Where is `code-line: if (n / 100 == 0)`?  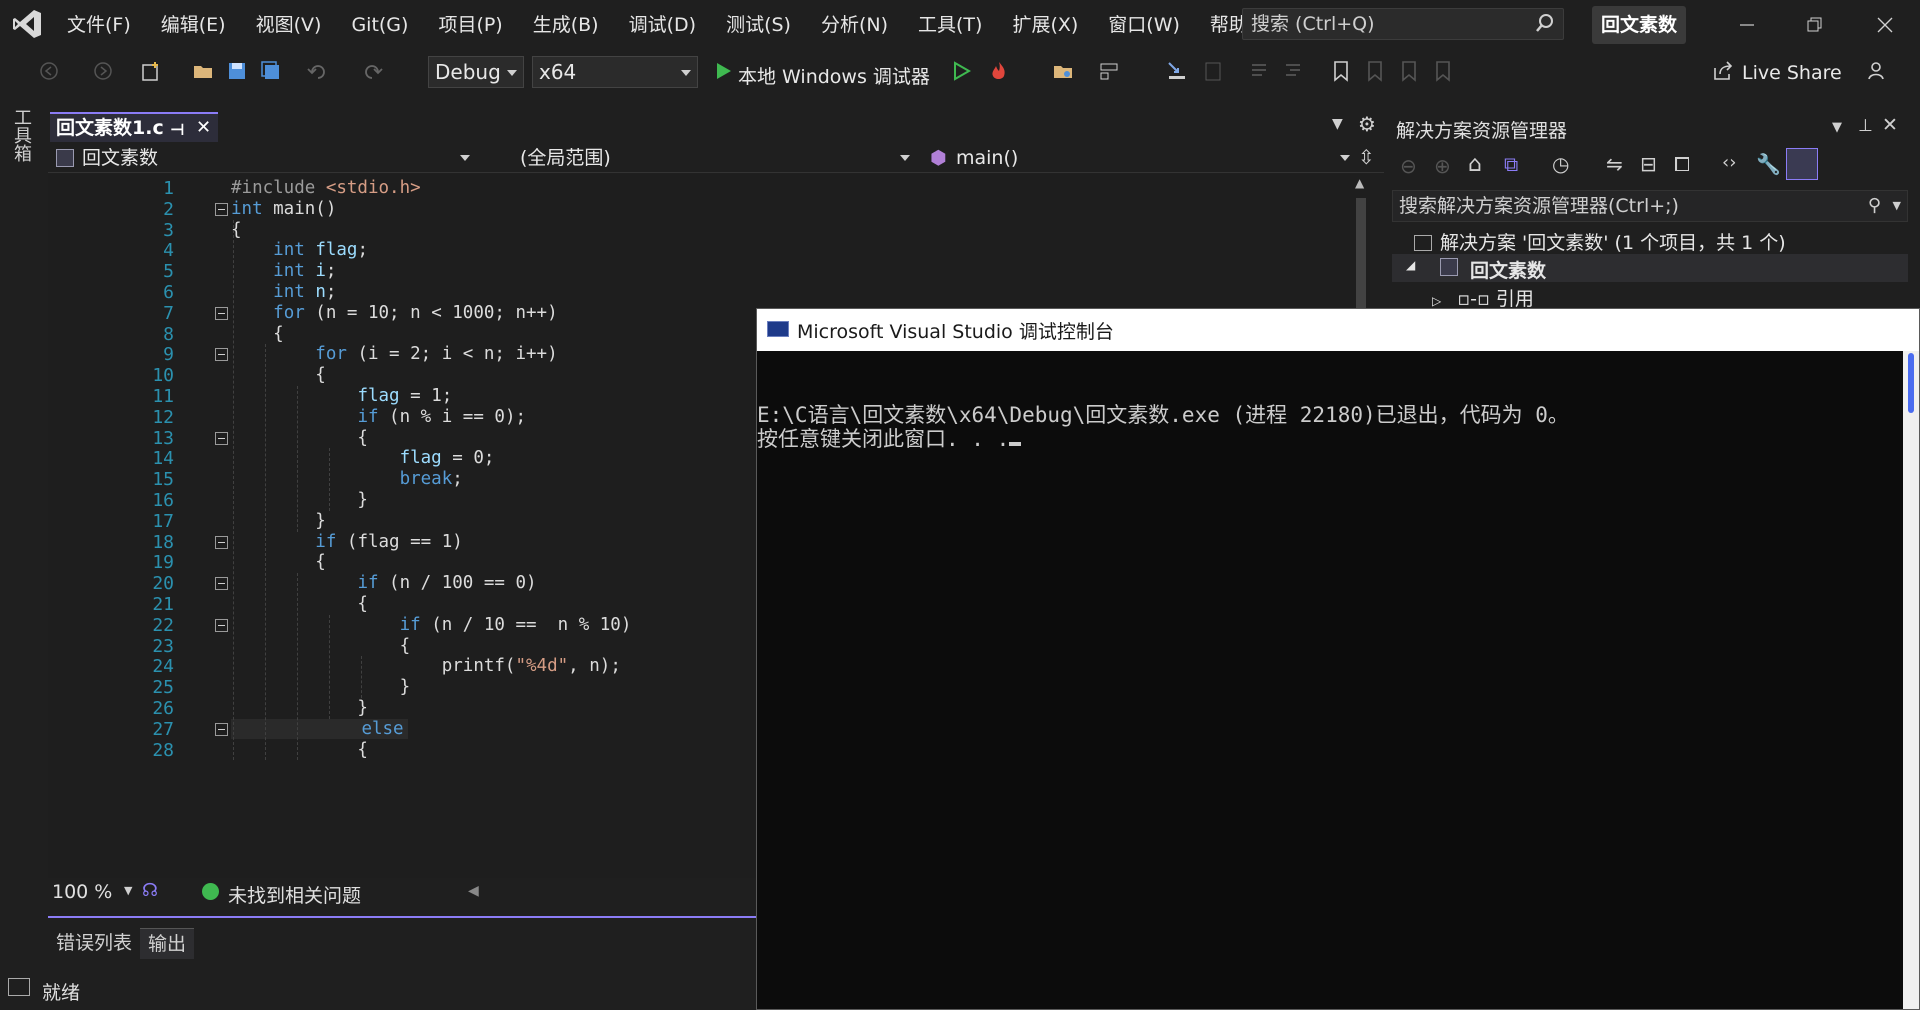
code-line: if (n / 100 == 0) is located at coordinates (383, 583).